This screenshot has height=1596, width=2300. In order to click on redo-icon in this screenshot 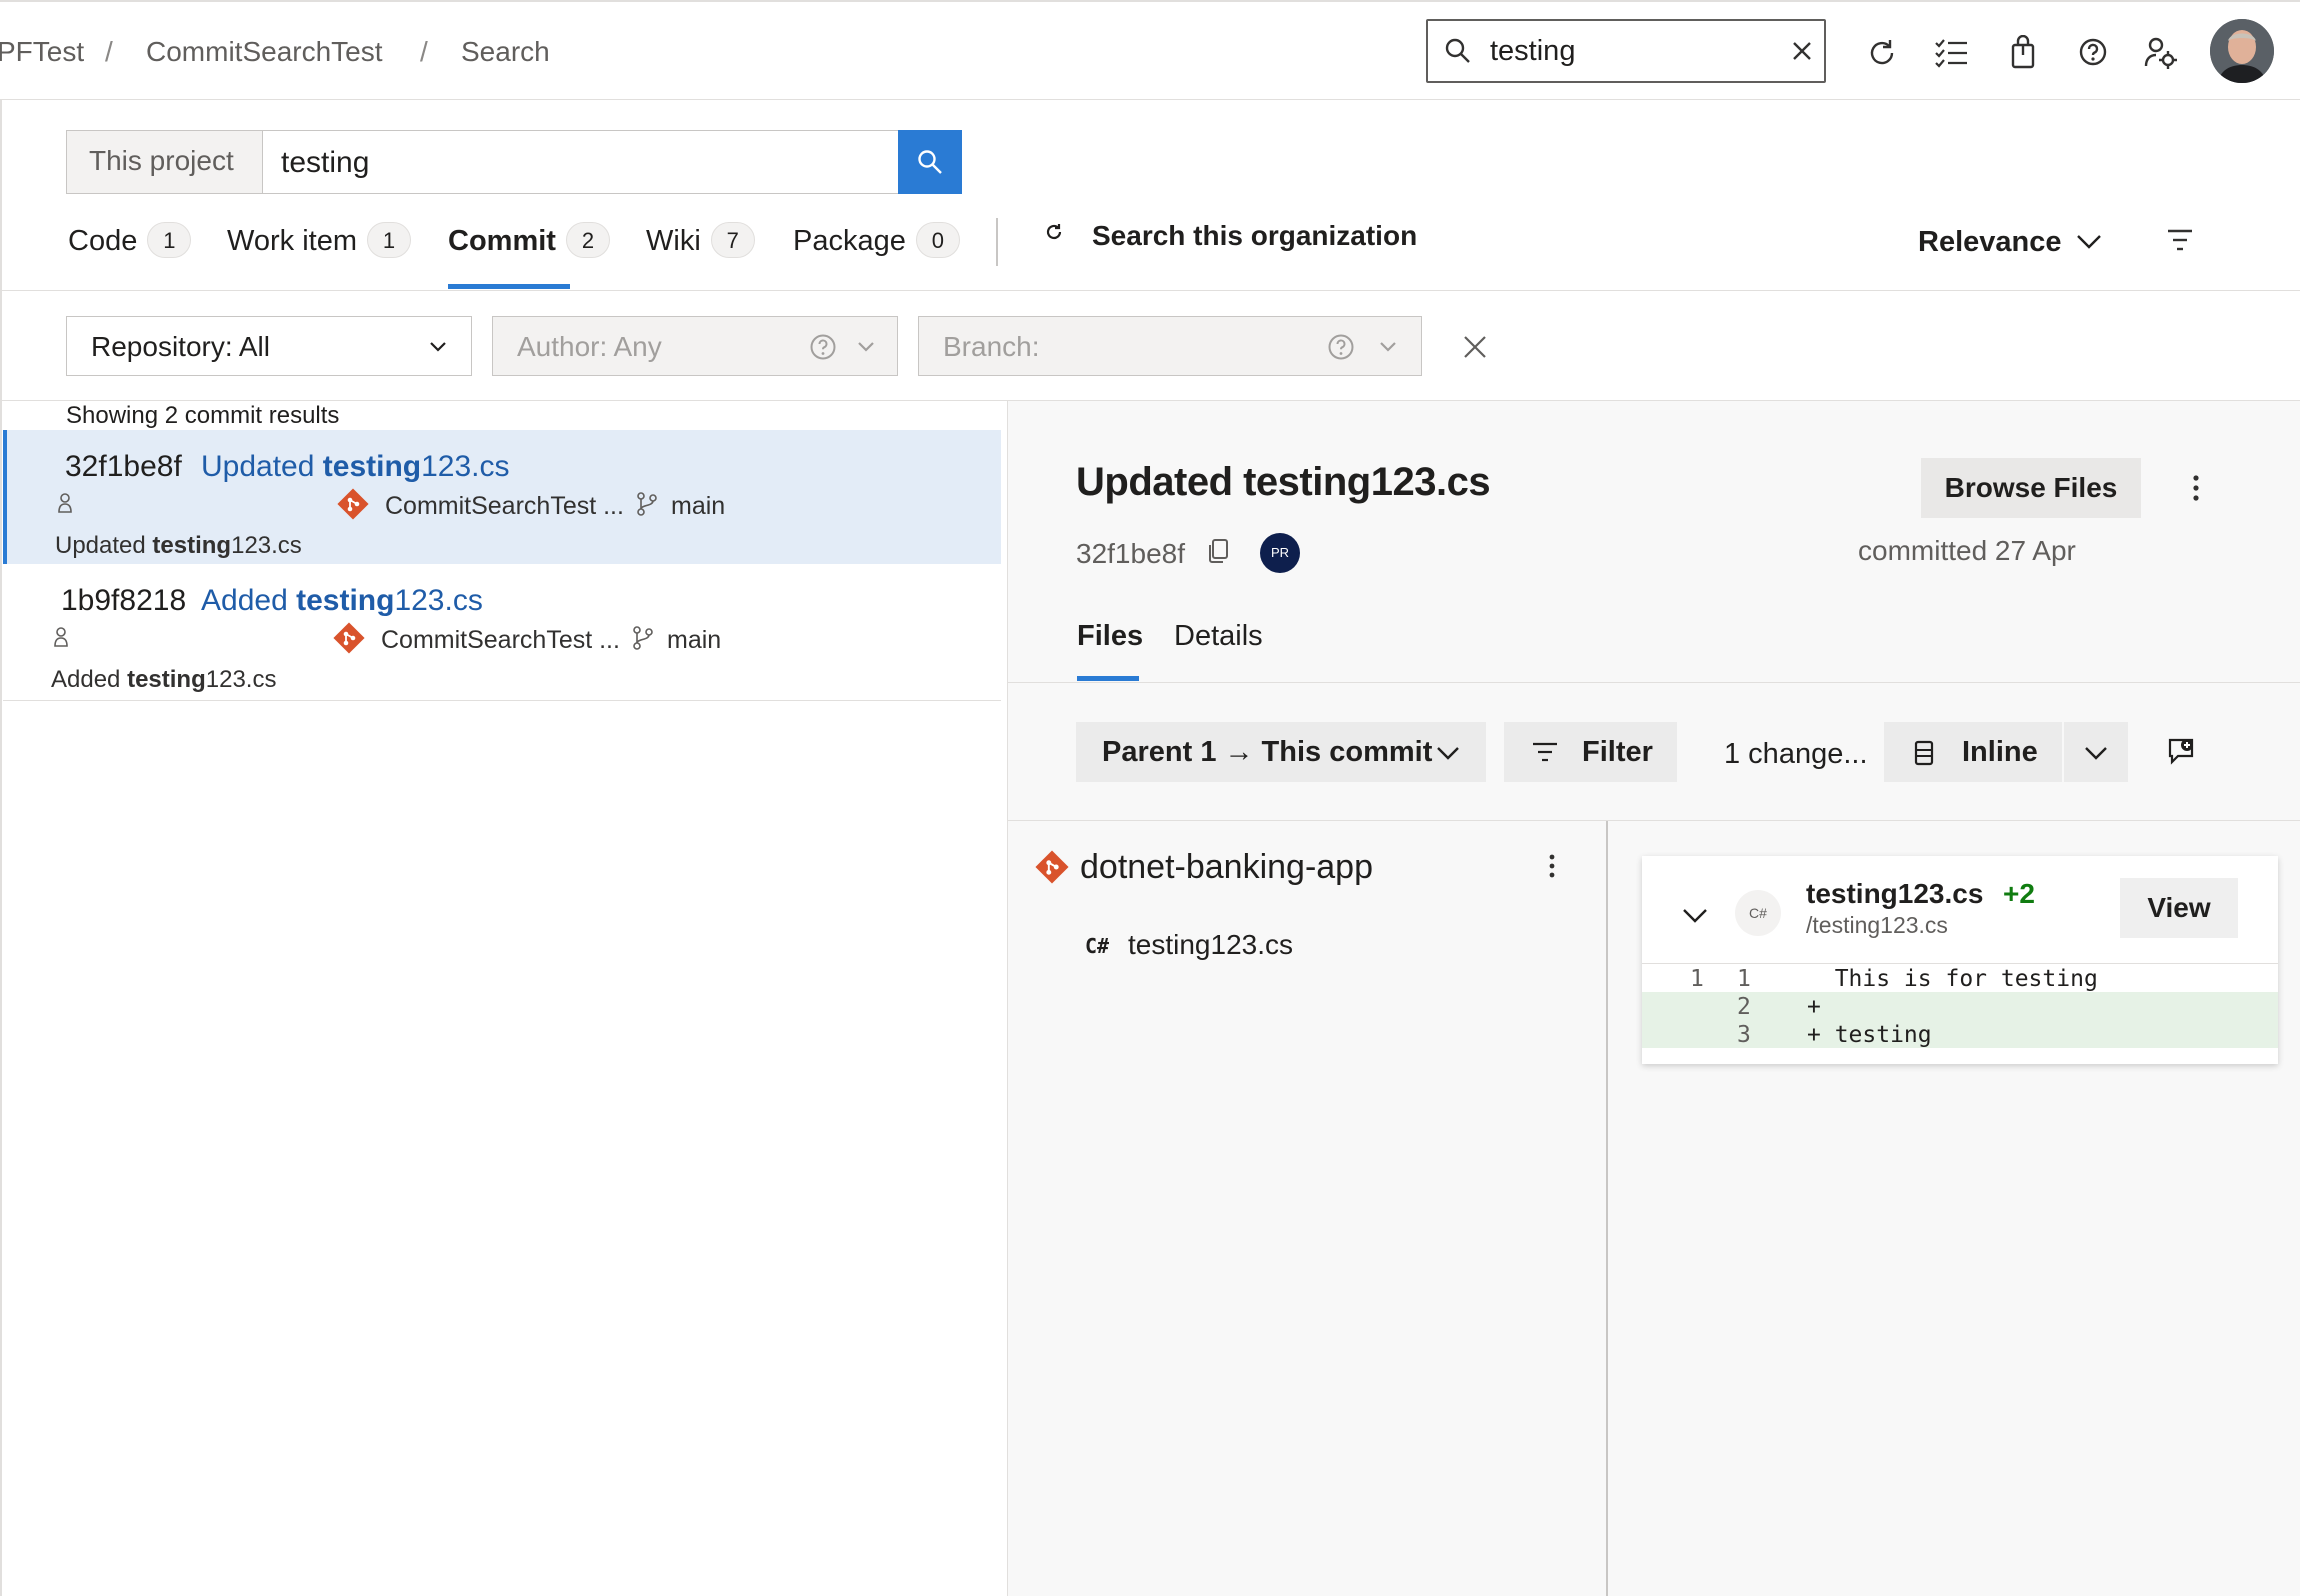, I will do `click(1054, 232)`.